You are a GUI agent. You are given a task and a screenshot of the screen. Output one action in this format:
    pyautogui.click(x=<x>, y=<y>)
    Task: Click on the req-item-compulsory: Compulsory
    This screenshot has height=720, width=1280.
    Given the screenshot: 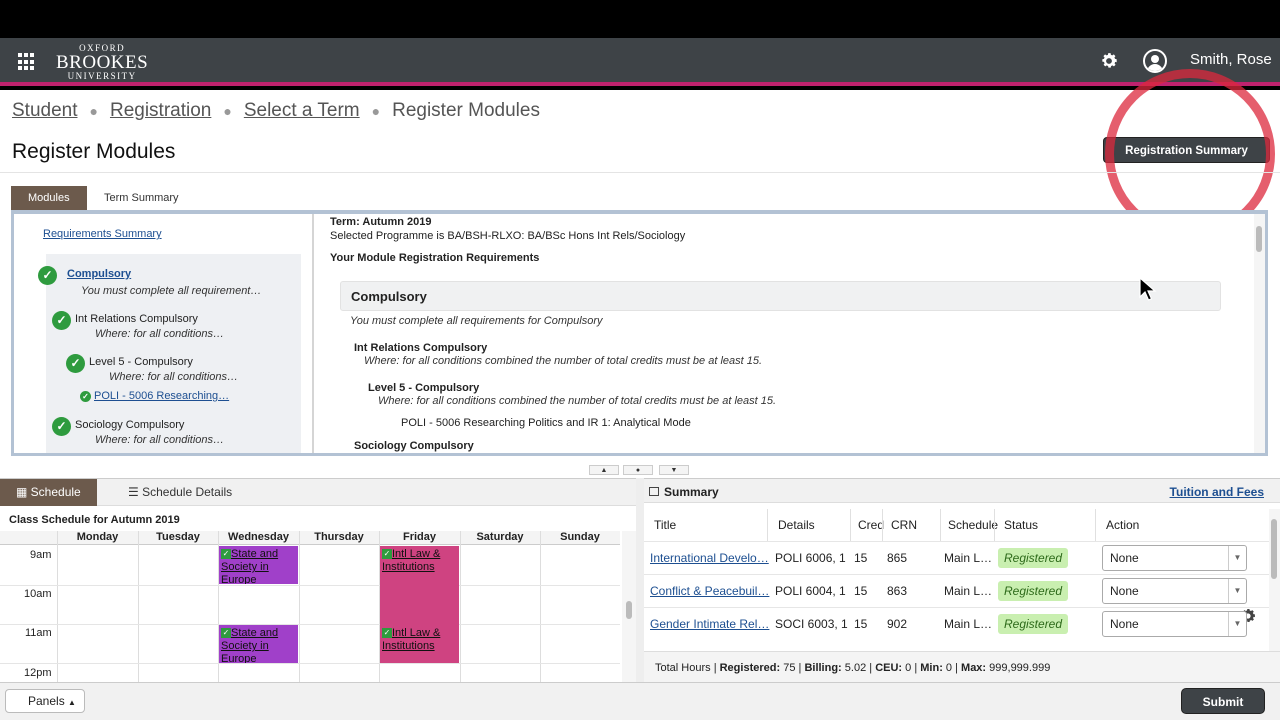 What is the action you would take?
    pyautogui.click(x=99, y=274)
    